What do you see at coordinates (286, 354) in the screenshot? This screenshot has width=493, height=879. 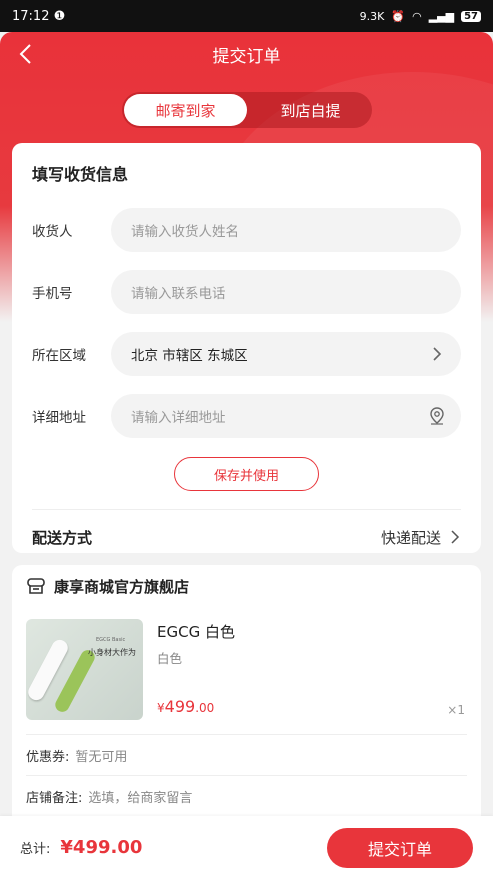 I see `region-select: 北京 市辖区 东城区` at bounding box center [286, 354].